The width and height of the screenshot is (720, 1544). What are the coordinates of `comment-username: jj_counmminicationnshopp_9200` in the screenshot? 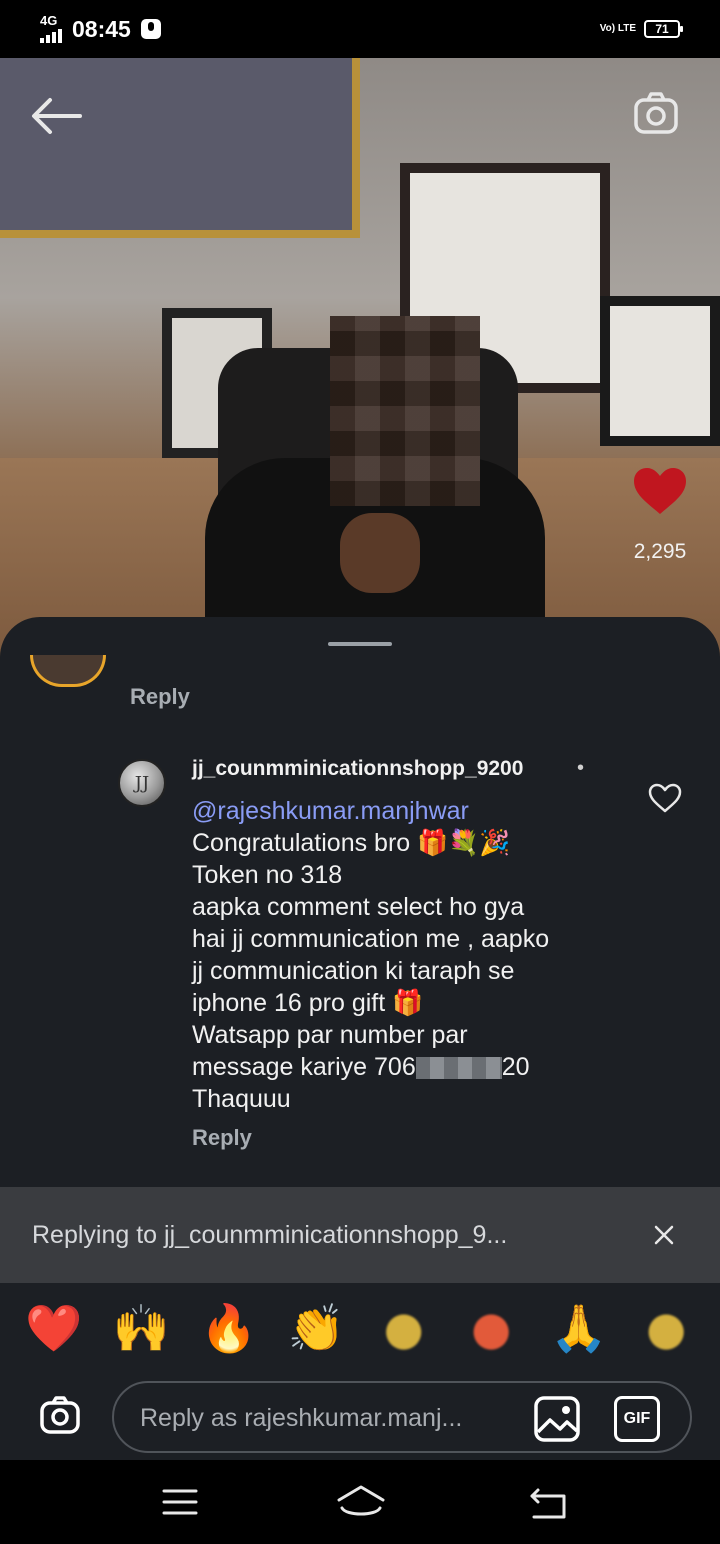 It's located at (357, 769).